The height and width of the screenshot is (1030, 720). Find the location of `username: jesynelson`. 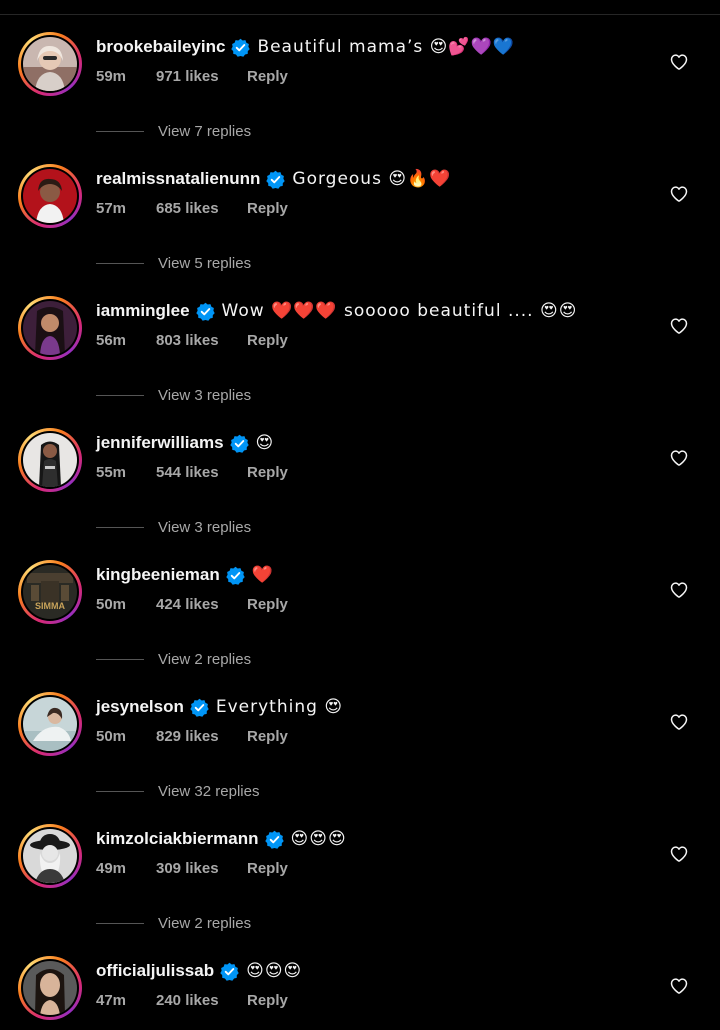

username: jesynelson is located at coordinates (140, 707).